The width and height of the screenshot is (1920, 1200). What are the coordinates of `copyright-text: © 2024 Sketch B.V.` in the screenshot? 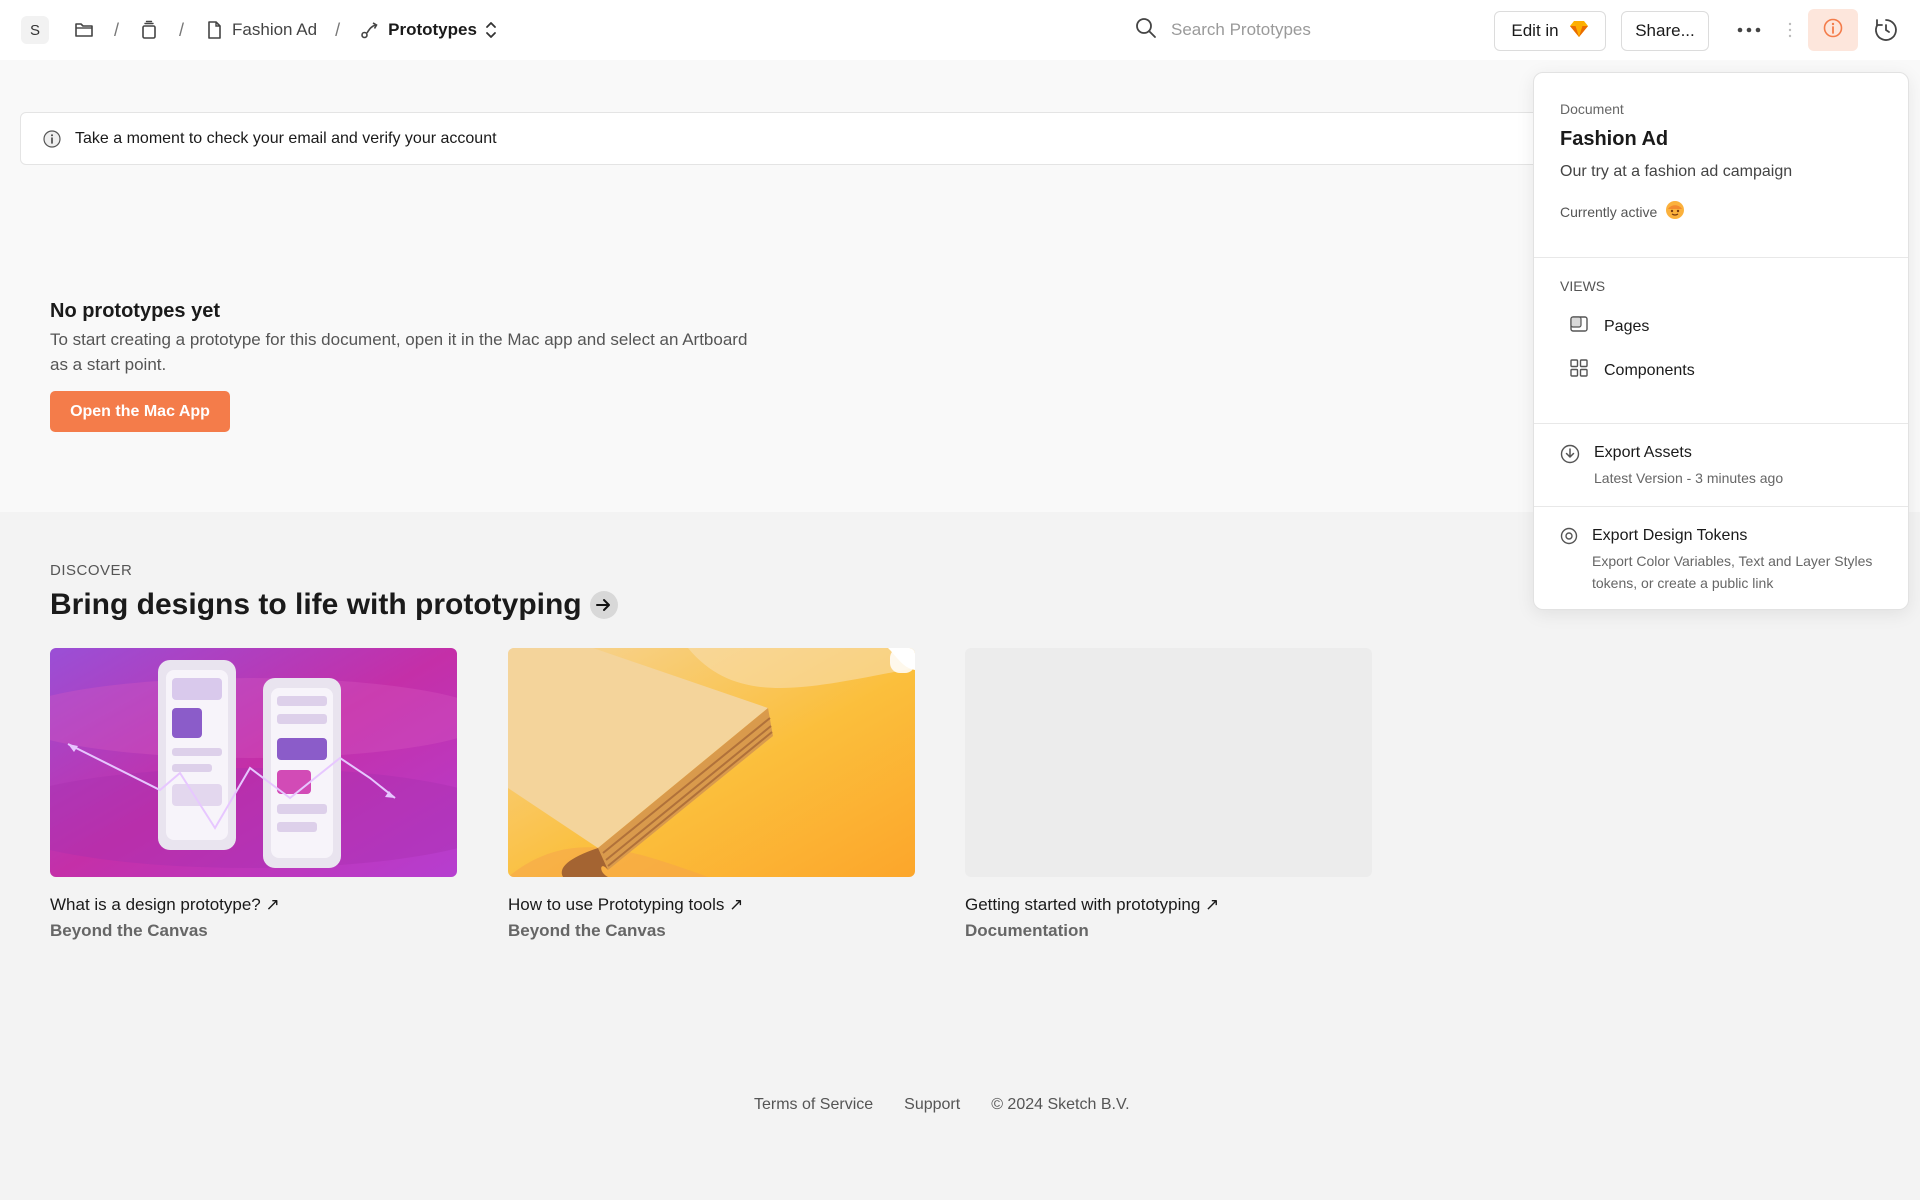 It's located at (1060, 1104).